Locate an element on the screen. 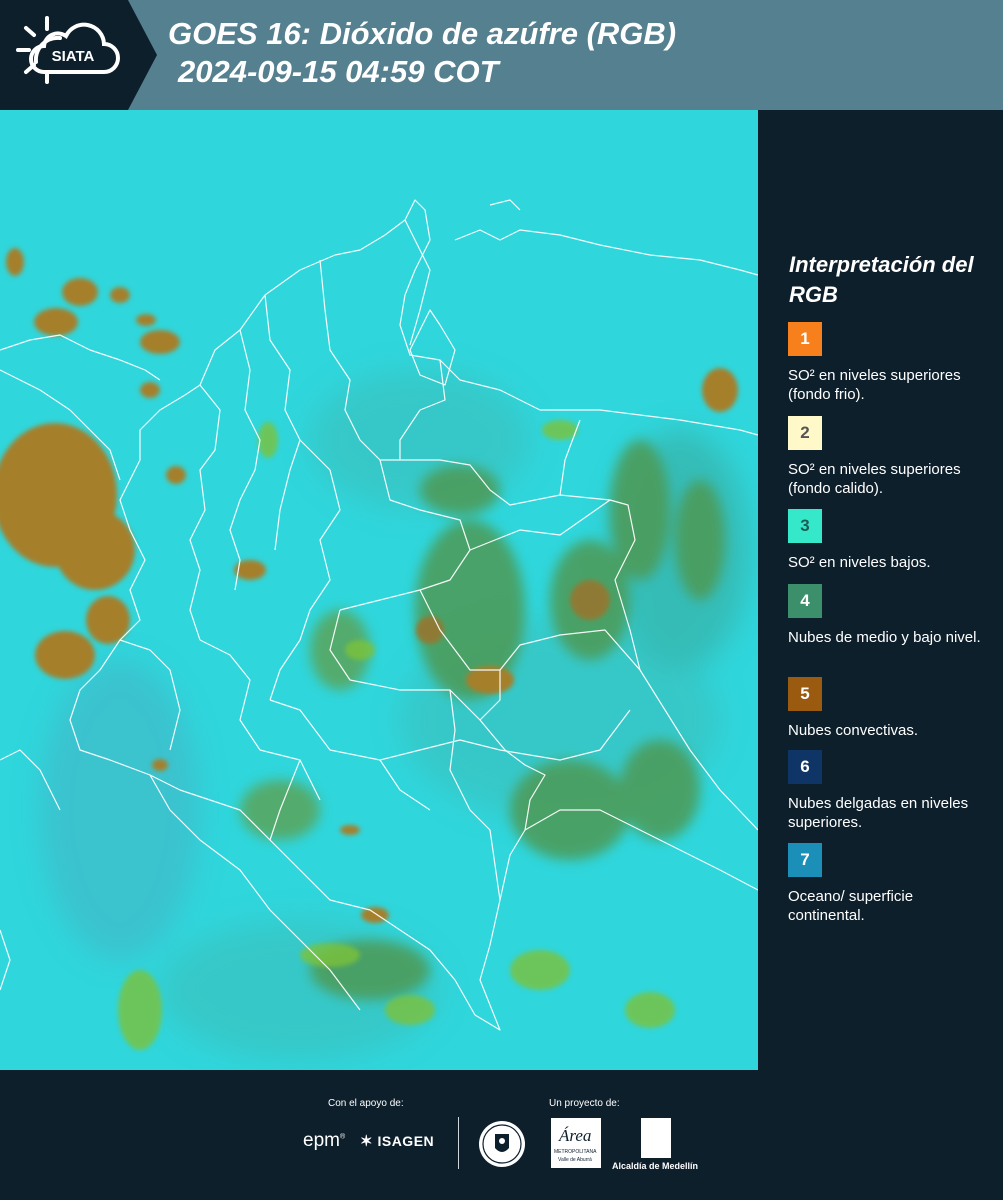 The image size is (1003, 1200). legend-number: 4 is located at coordinates (805, 600).